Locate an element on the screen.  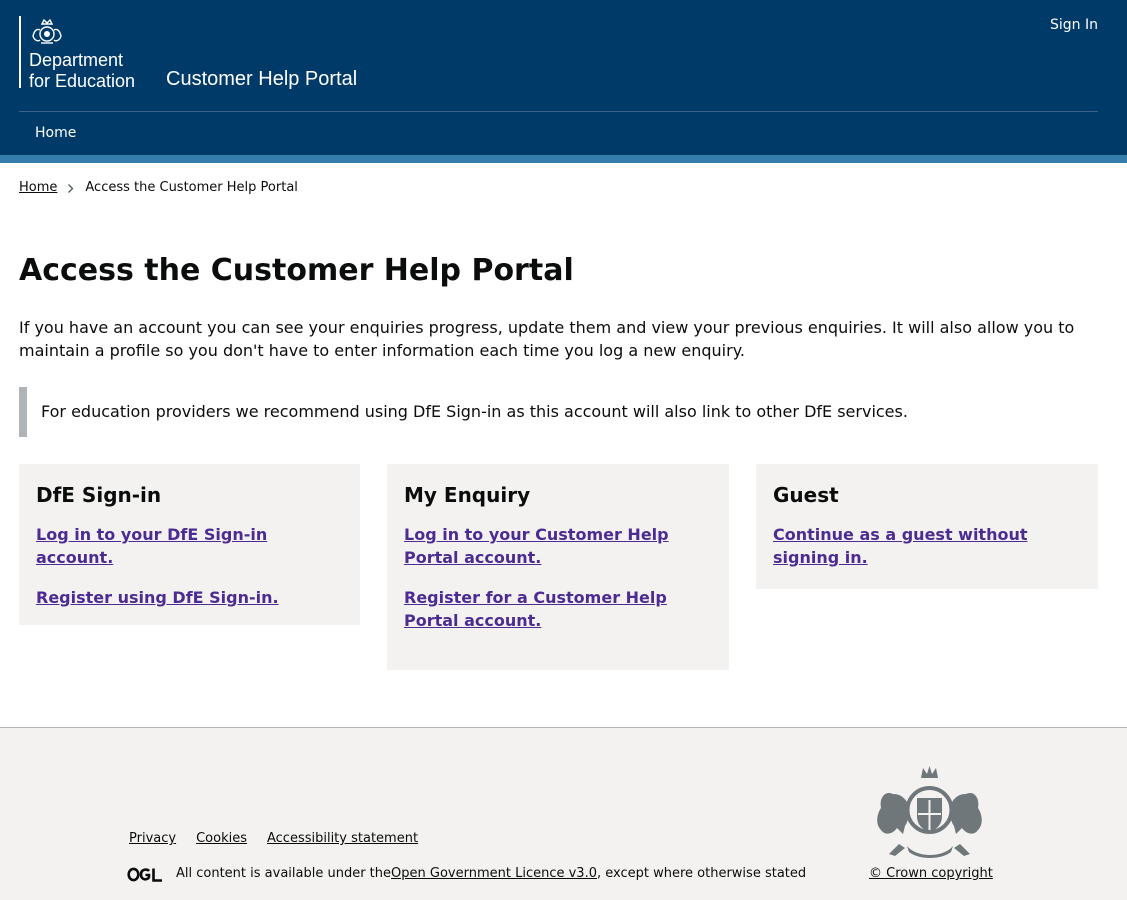
service-name-link: Customer Help Portal is located at coordinates (261, 79).